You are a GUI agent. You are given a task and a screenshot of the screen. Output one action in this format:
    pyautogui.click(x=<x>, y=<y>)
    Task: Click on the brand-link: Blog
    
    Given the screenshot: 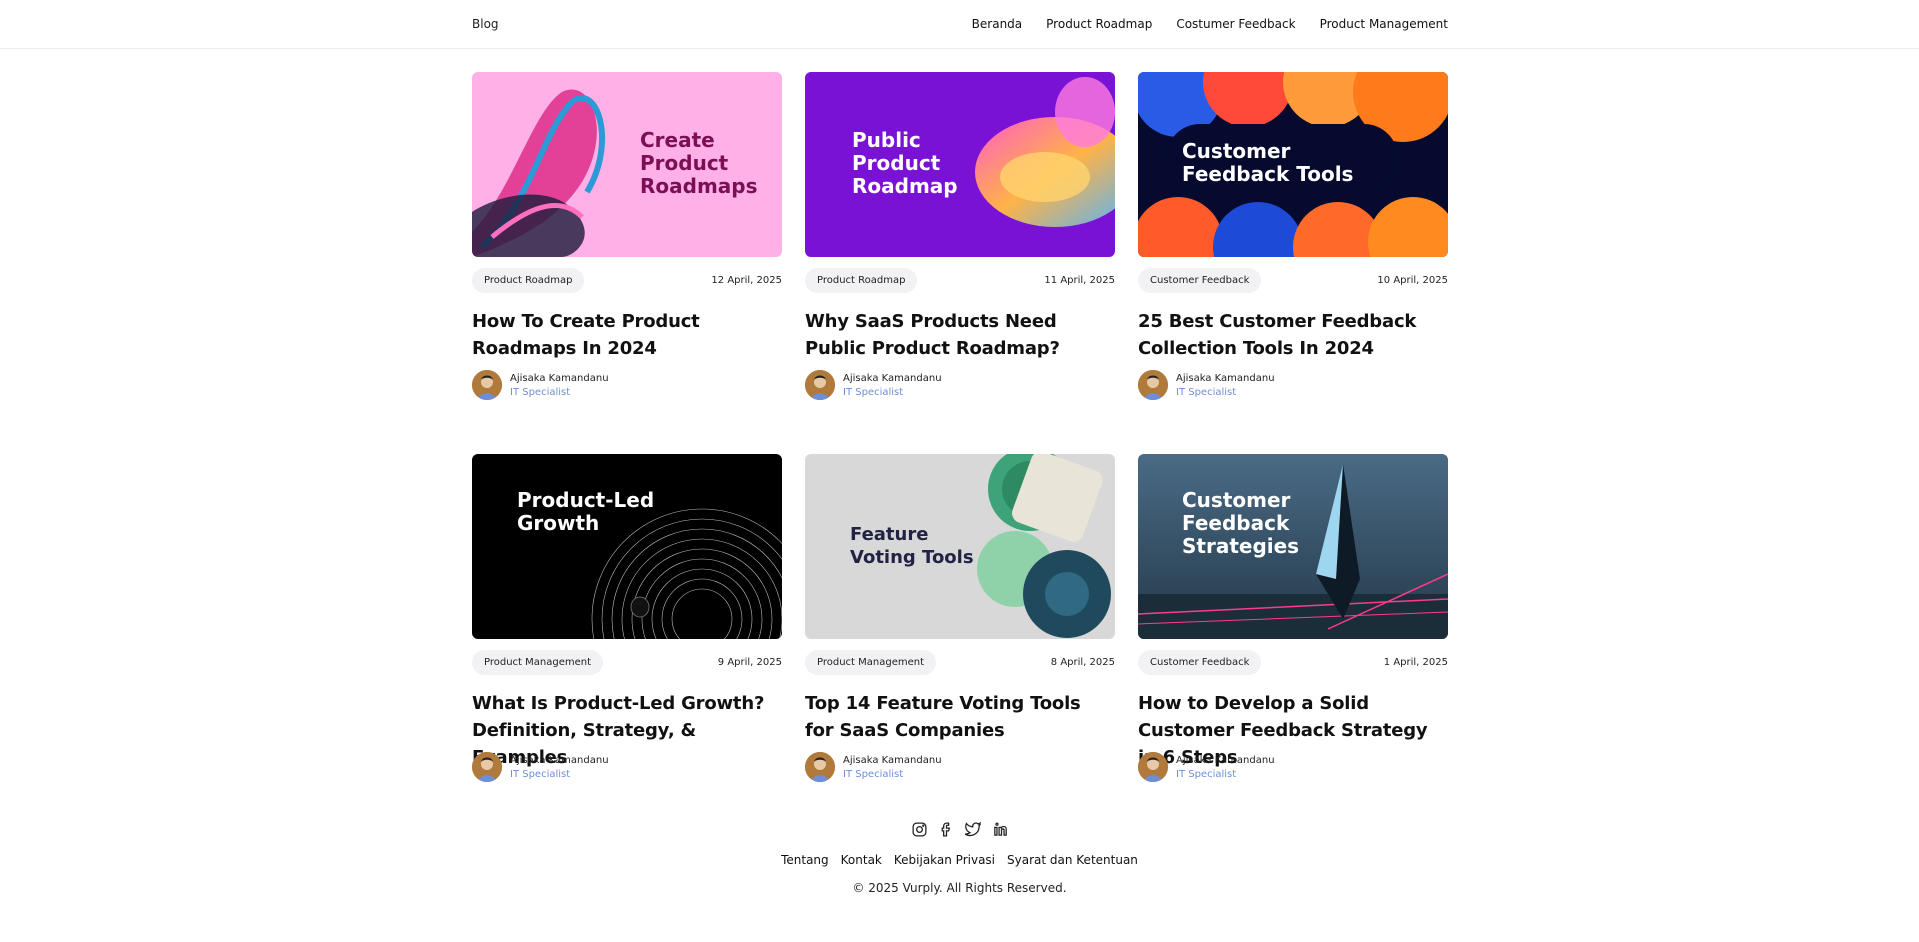 What is the action you would take?
    pyautogui.click(x=485, y=24)
    